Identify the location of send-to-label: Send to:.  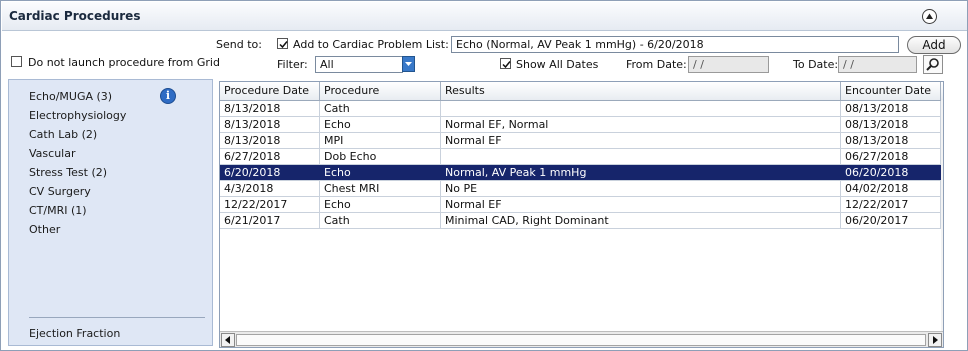
(239, 44).